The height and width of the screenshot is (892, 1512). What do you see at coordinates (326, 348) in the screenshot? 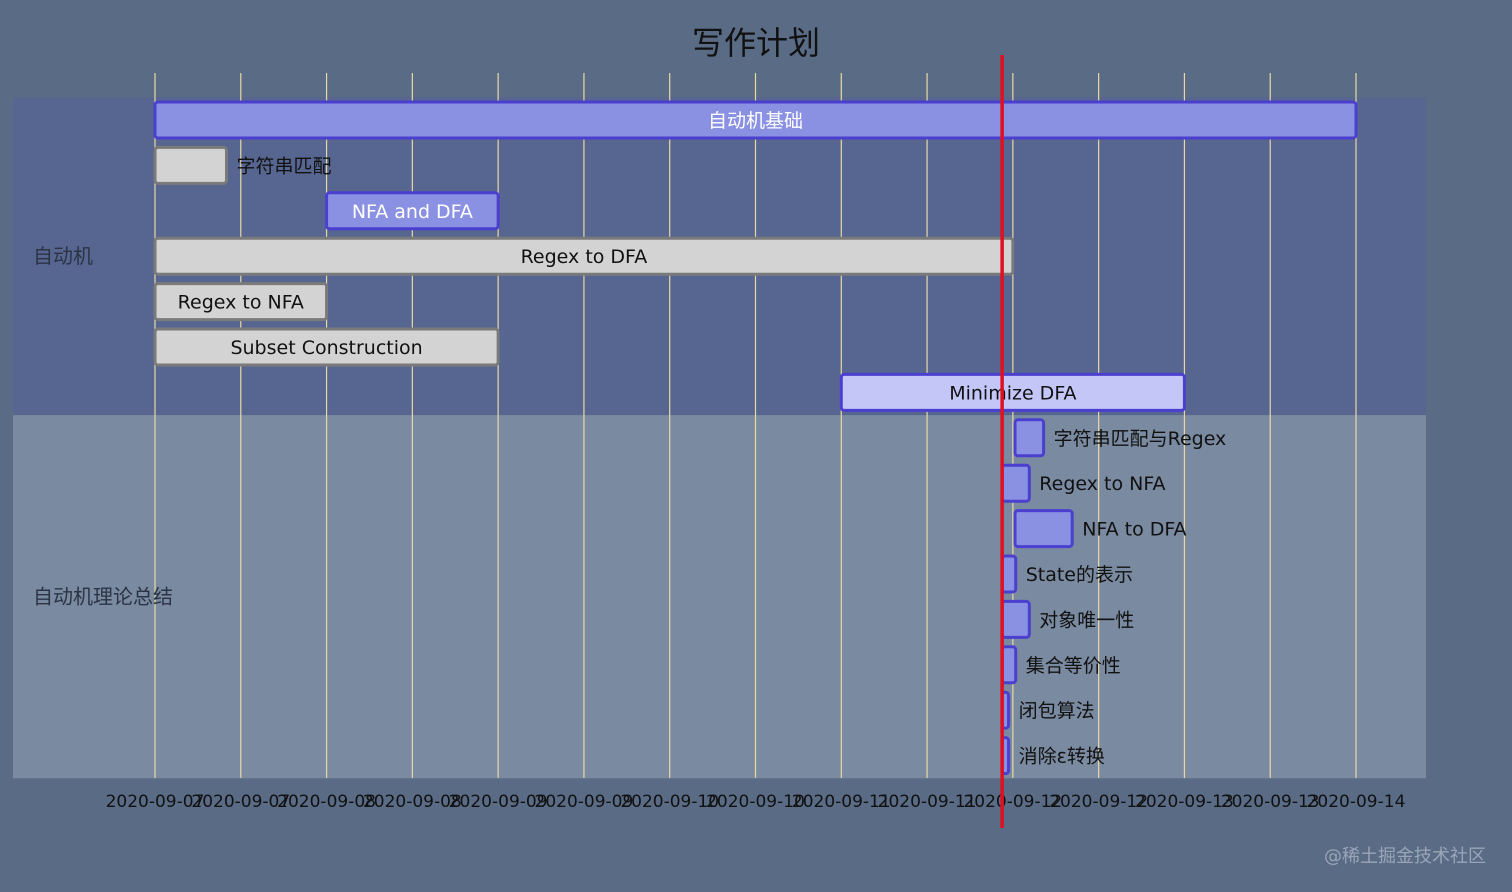
I see `task-label: Subset Construction` at bounding box center [326, 348].